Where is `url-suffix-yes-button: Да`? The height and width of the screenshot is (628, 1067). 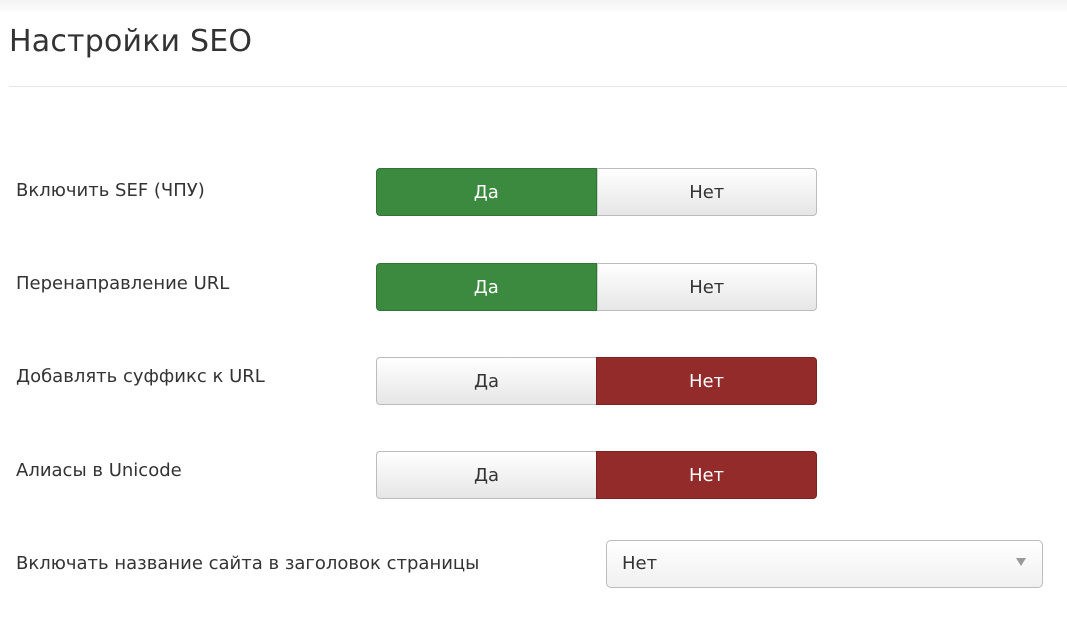 url-suffix-yes-button: Да is located at coordinates (486, 381).